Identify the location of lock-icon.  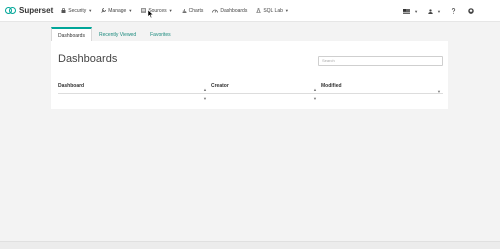
(63, 10).